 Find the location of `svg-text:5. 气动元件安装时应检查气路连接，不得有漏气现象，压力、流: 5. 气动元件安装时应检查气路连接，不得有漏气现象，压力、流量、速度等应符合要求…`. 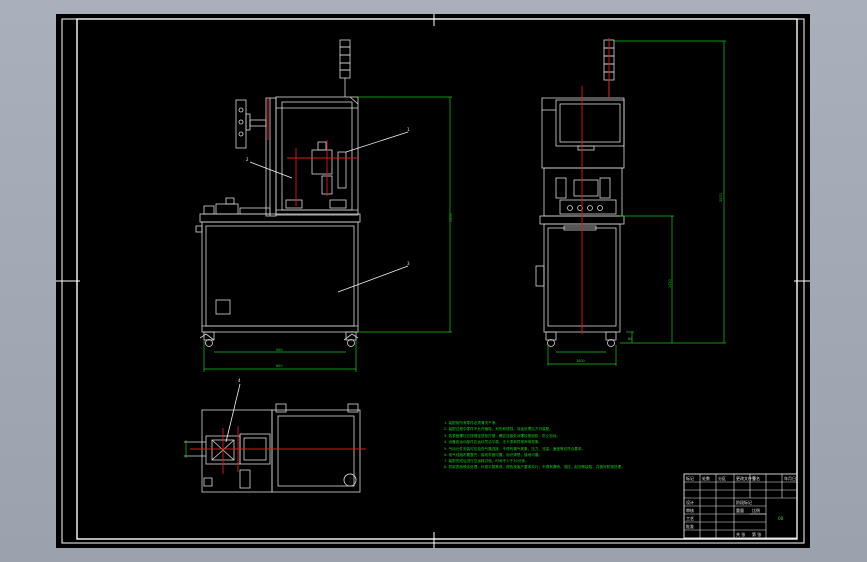

svg-text:5. 气动元件安装时应检查气路连接，不得有漏气现象，压力、流: 5. 气动元件安装时应检查气路连接，不得有漏气现象，压力、流量、速度等应符合要求… is located at coordinates (514, 448).